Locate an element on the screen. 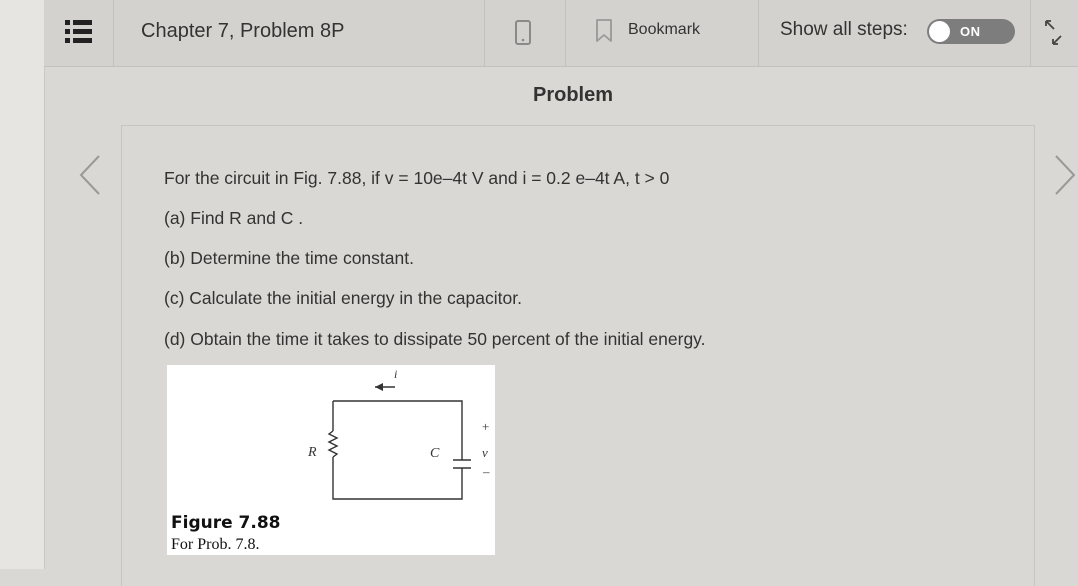 The height and width of the screenshot is (586, 1078). plus-sign: + is located at coordinates (485, 426).